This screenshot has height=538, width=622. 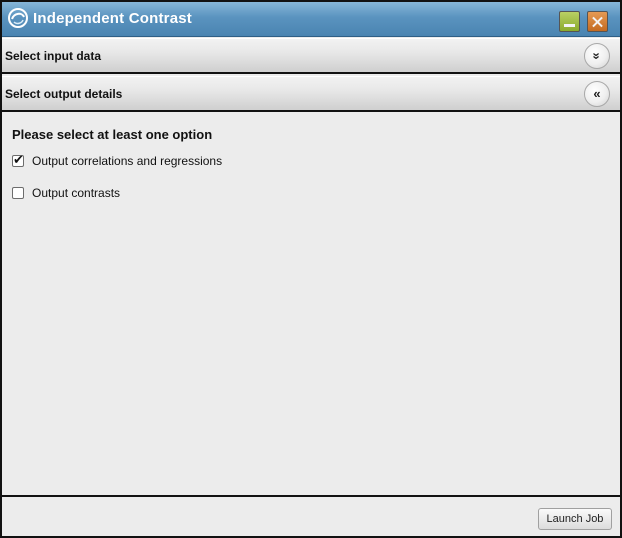 I want to click on options-heading: Please select at least one option, so click(x=112, y=134).